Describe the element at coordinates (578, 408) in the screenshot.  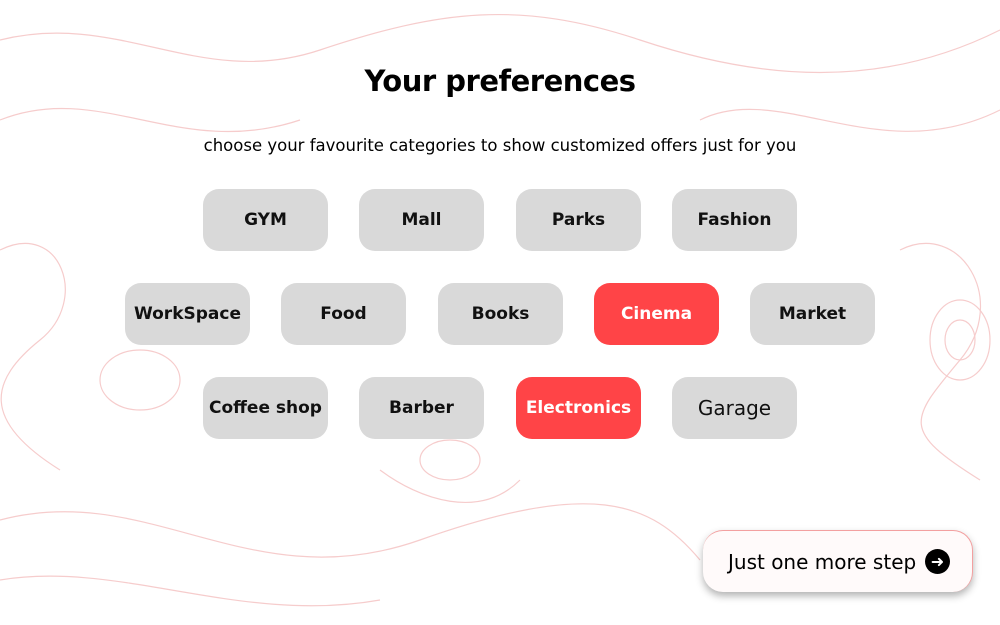
I see `category-electronics: Electronics` at that location.